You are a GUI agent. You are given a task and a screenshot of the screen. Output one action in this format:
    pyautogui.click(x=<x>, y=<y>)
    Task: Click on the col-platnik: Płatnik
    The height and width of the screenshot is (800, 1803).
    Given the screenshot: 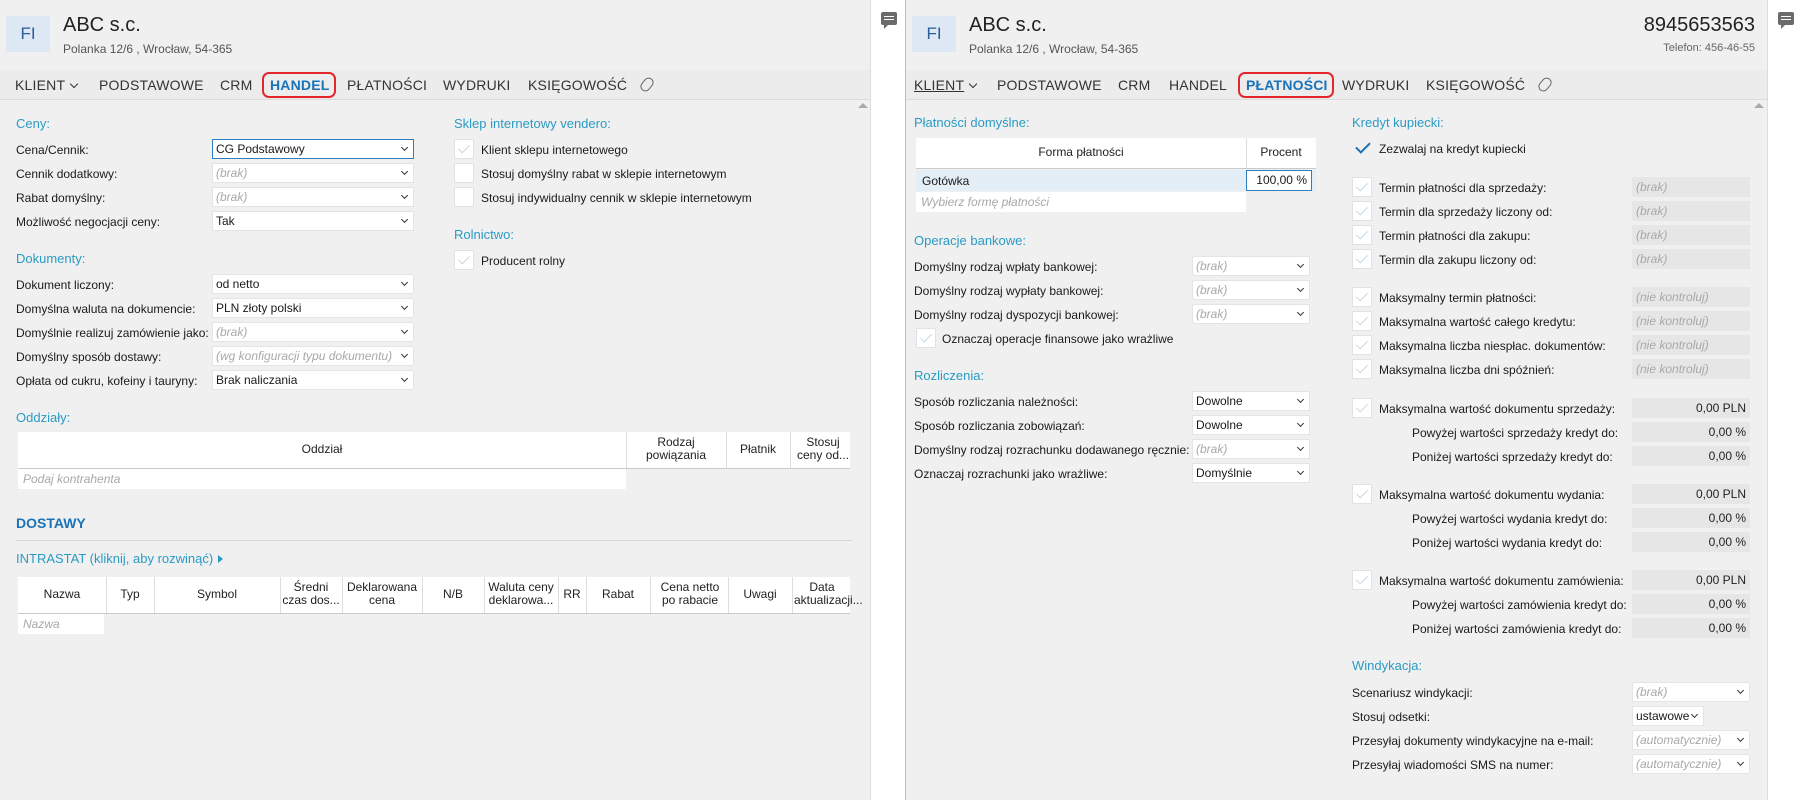 What is the action you would take?
    pyautogui.click(x=758, y=449)
    